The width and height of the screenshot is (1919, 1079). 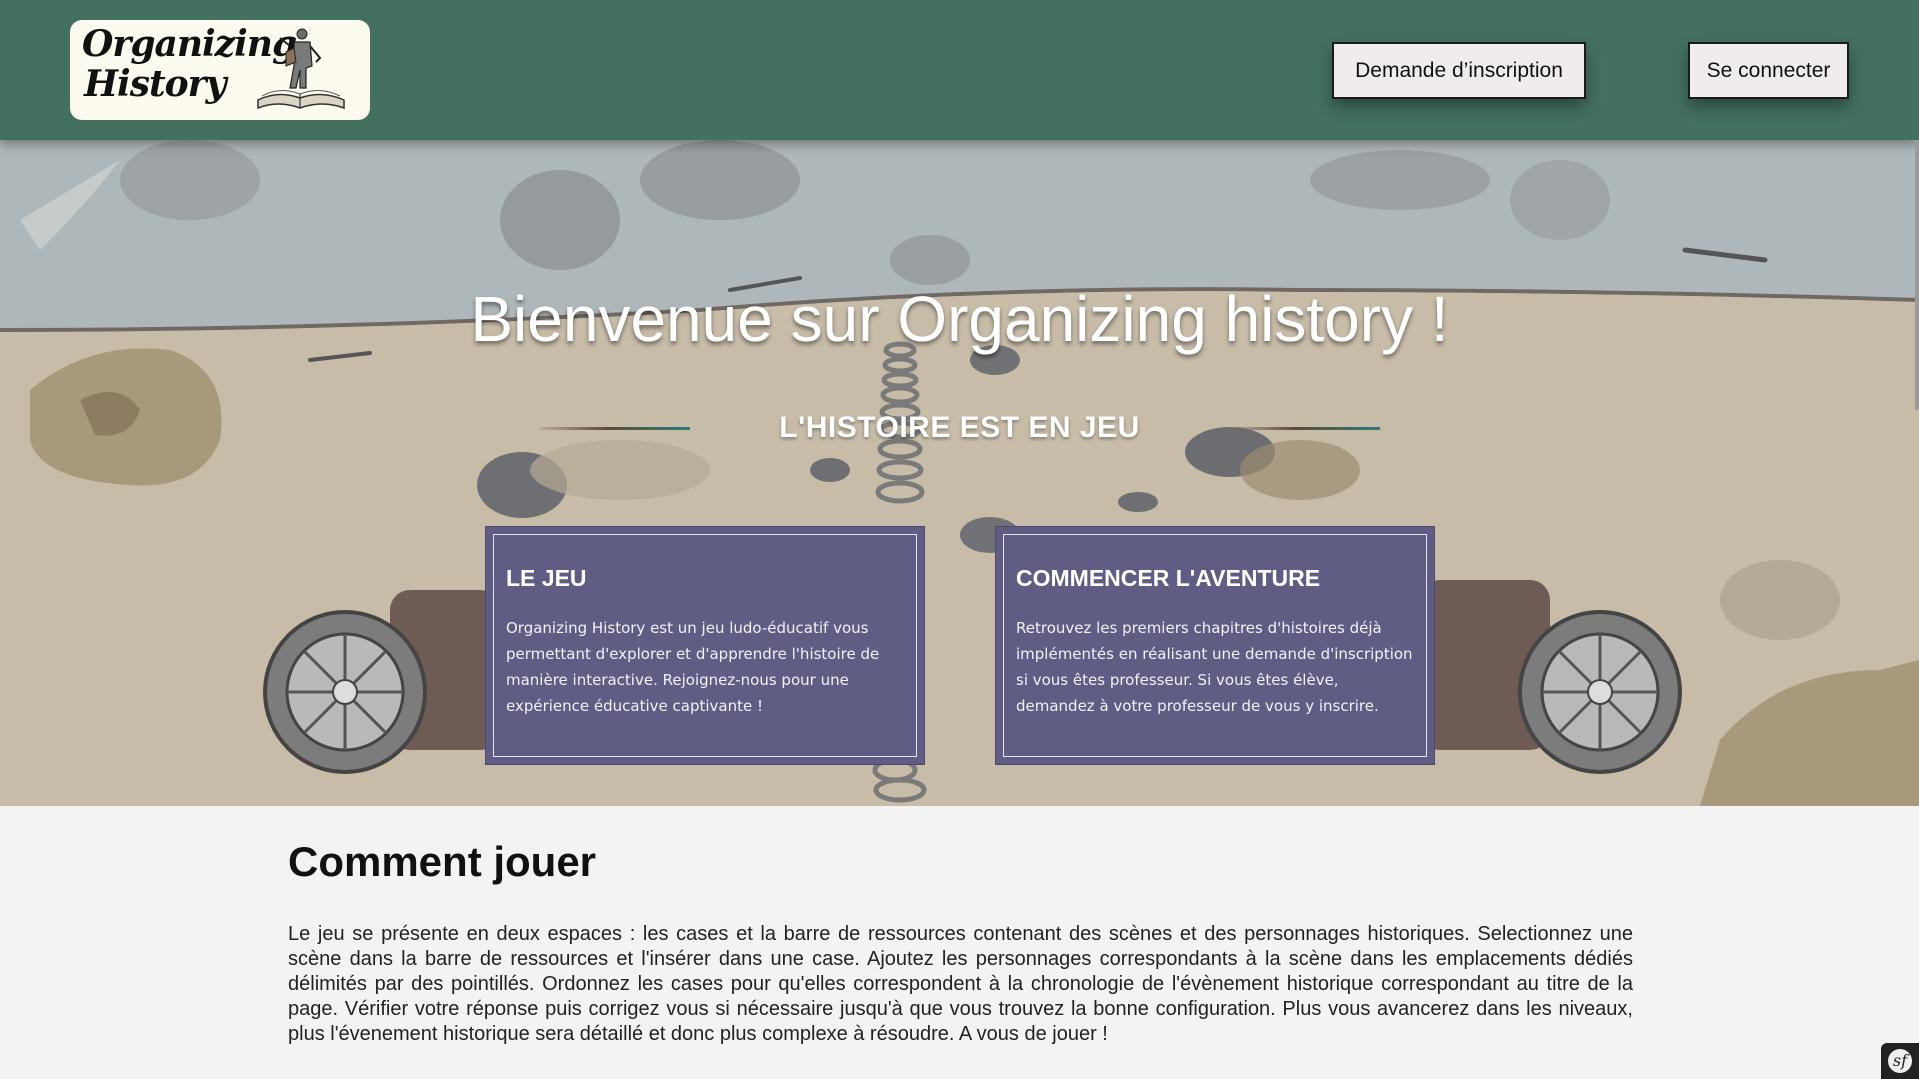 I want to click on section-heading: Comment jouer, so click(x=442, y=861).